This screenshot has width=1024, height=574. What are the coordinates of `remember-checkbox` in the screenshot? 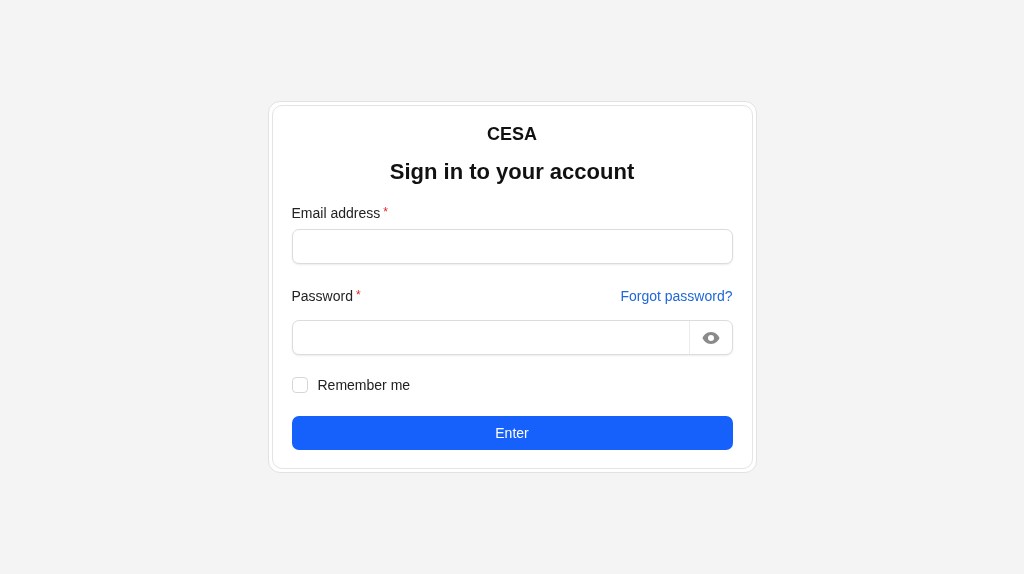 It's located at (299, 385).